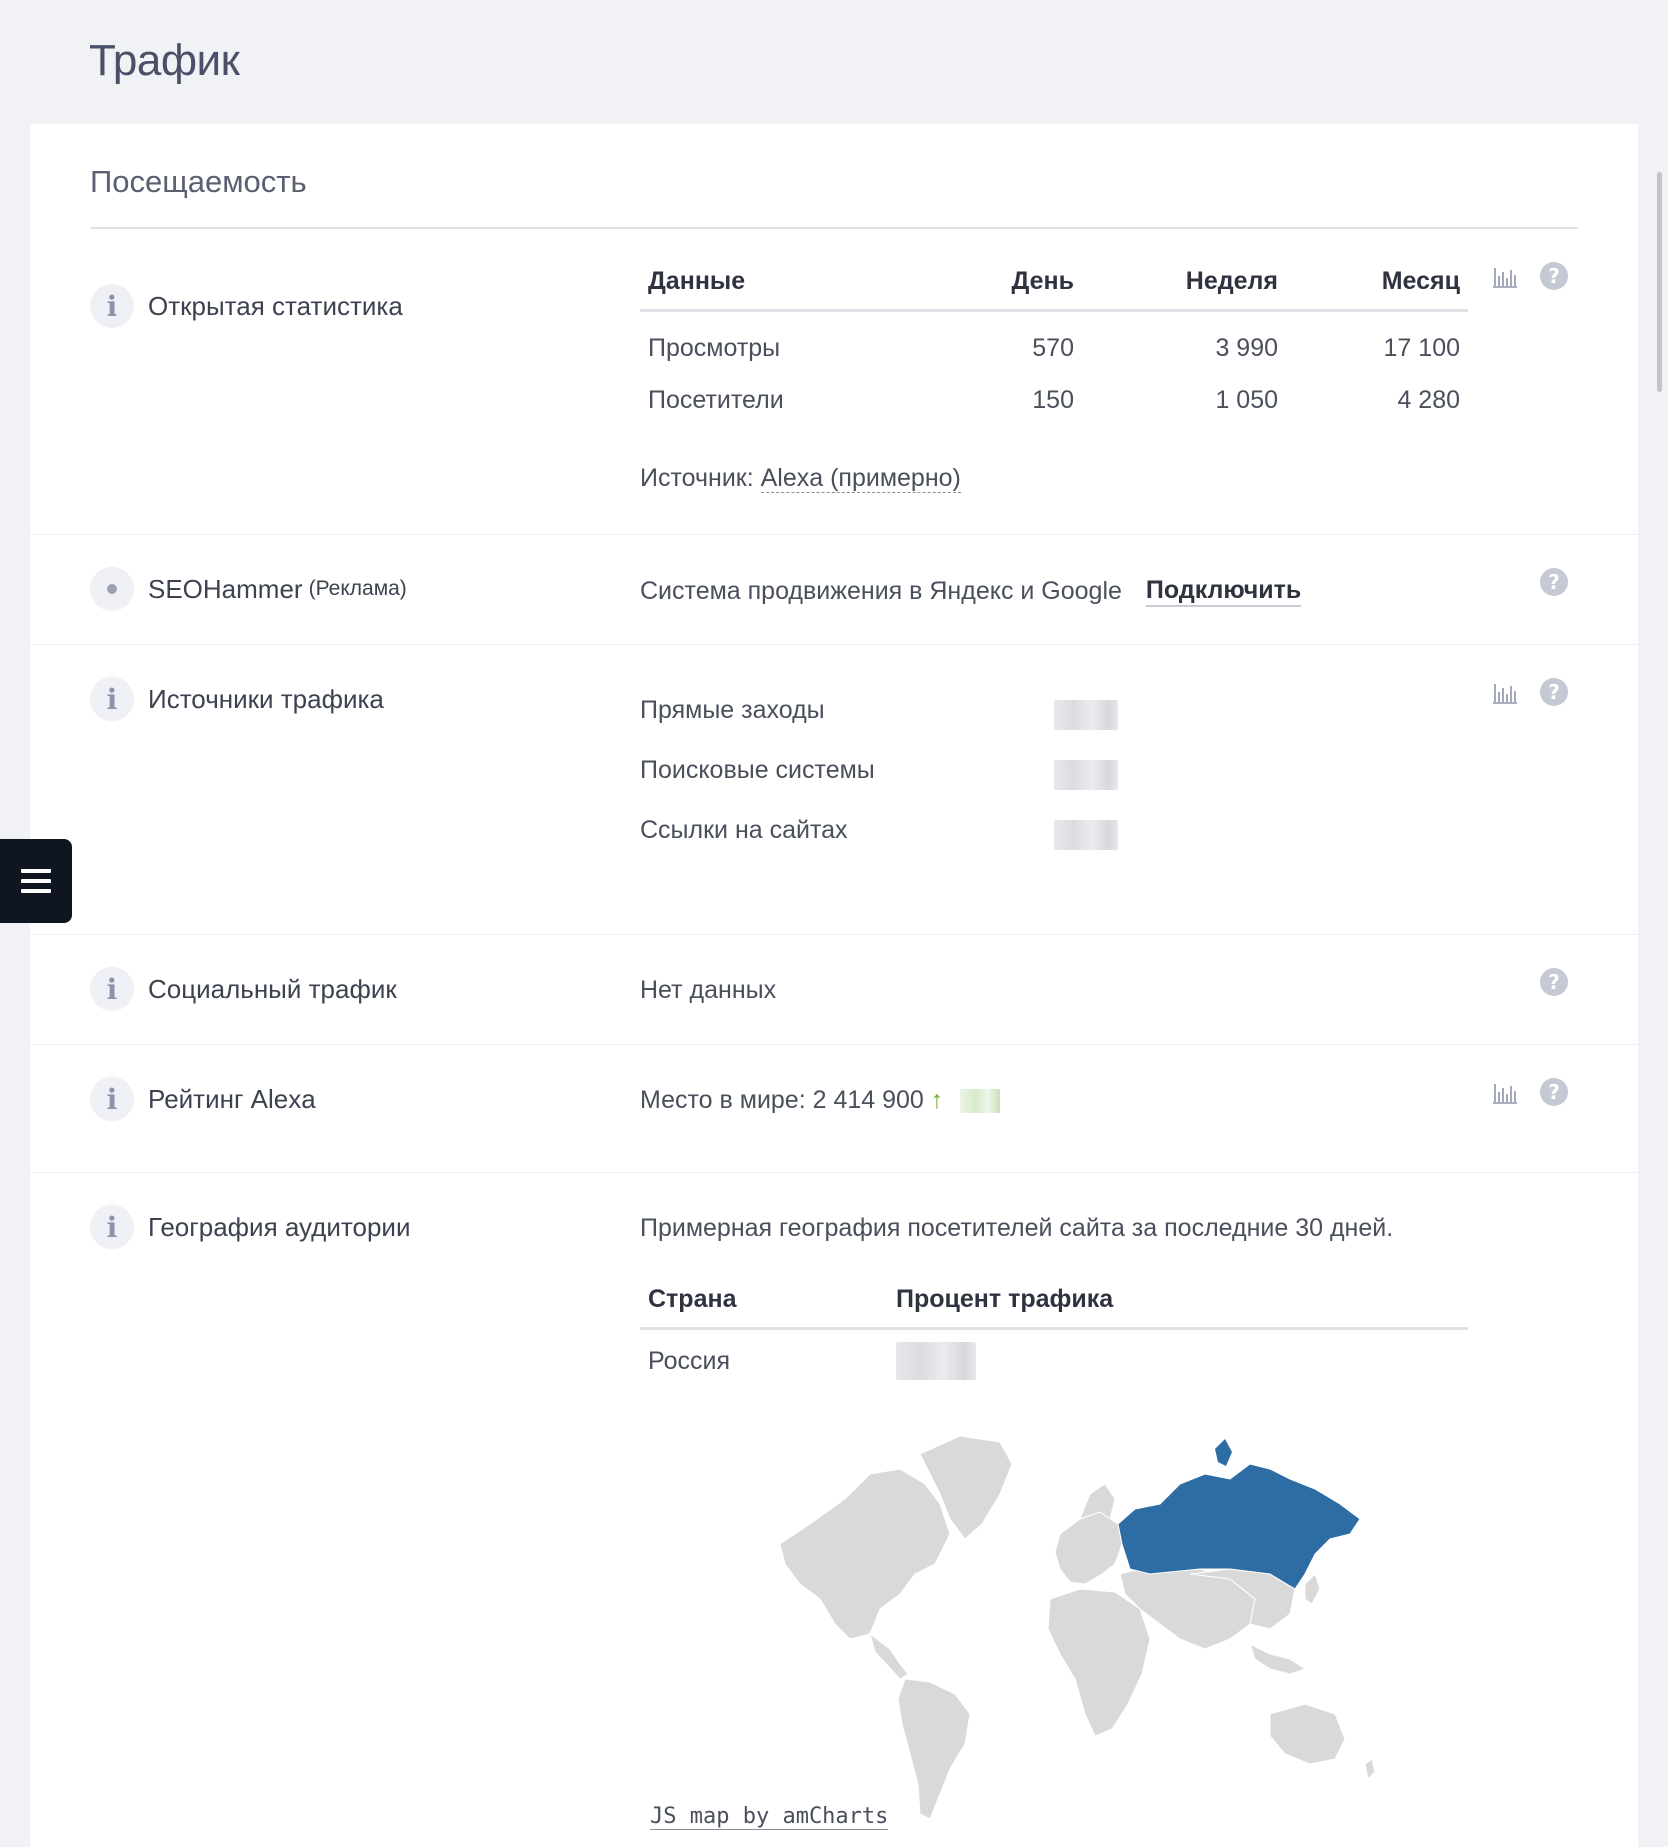 This screenshot has height=1847, width=1668. I want to click on table-row: Посетители 150 1 050 4 280, so click(1054, 400).